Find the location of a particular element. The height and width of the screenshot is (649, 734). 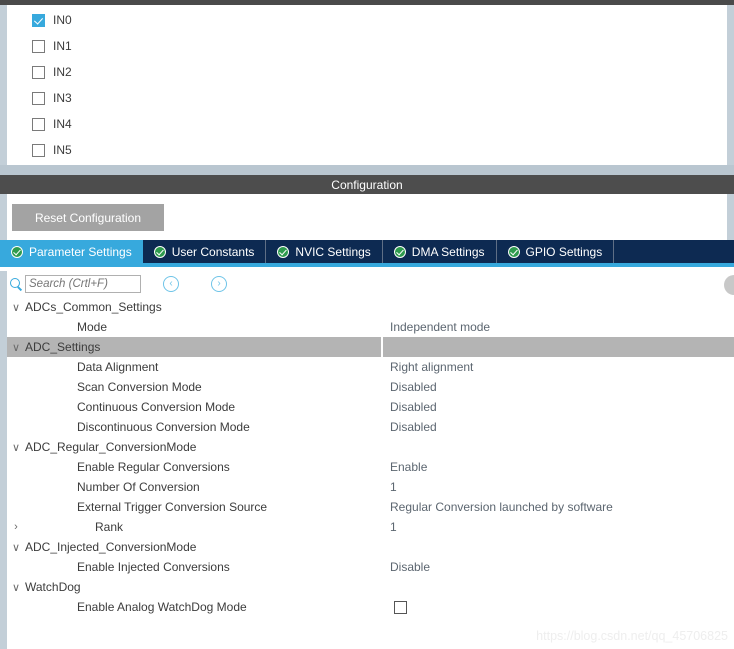

tree-group-row: ∨ ADCs_Common_Settings is located at coordinates (370, 307).